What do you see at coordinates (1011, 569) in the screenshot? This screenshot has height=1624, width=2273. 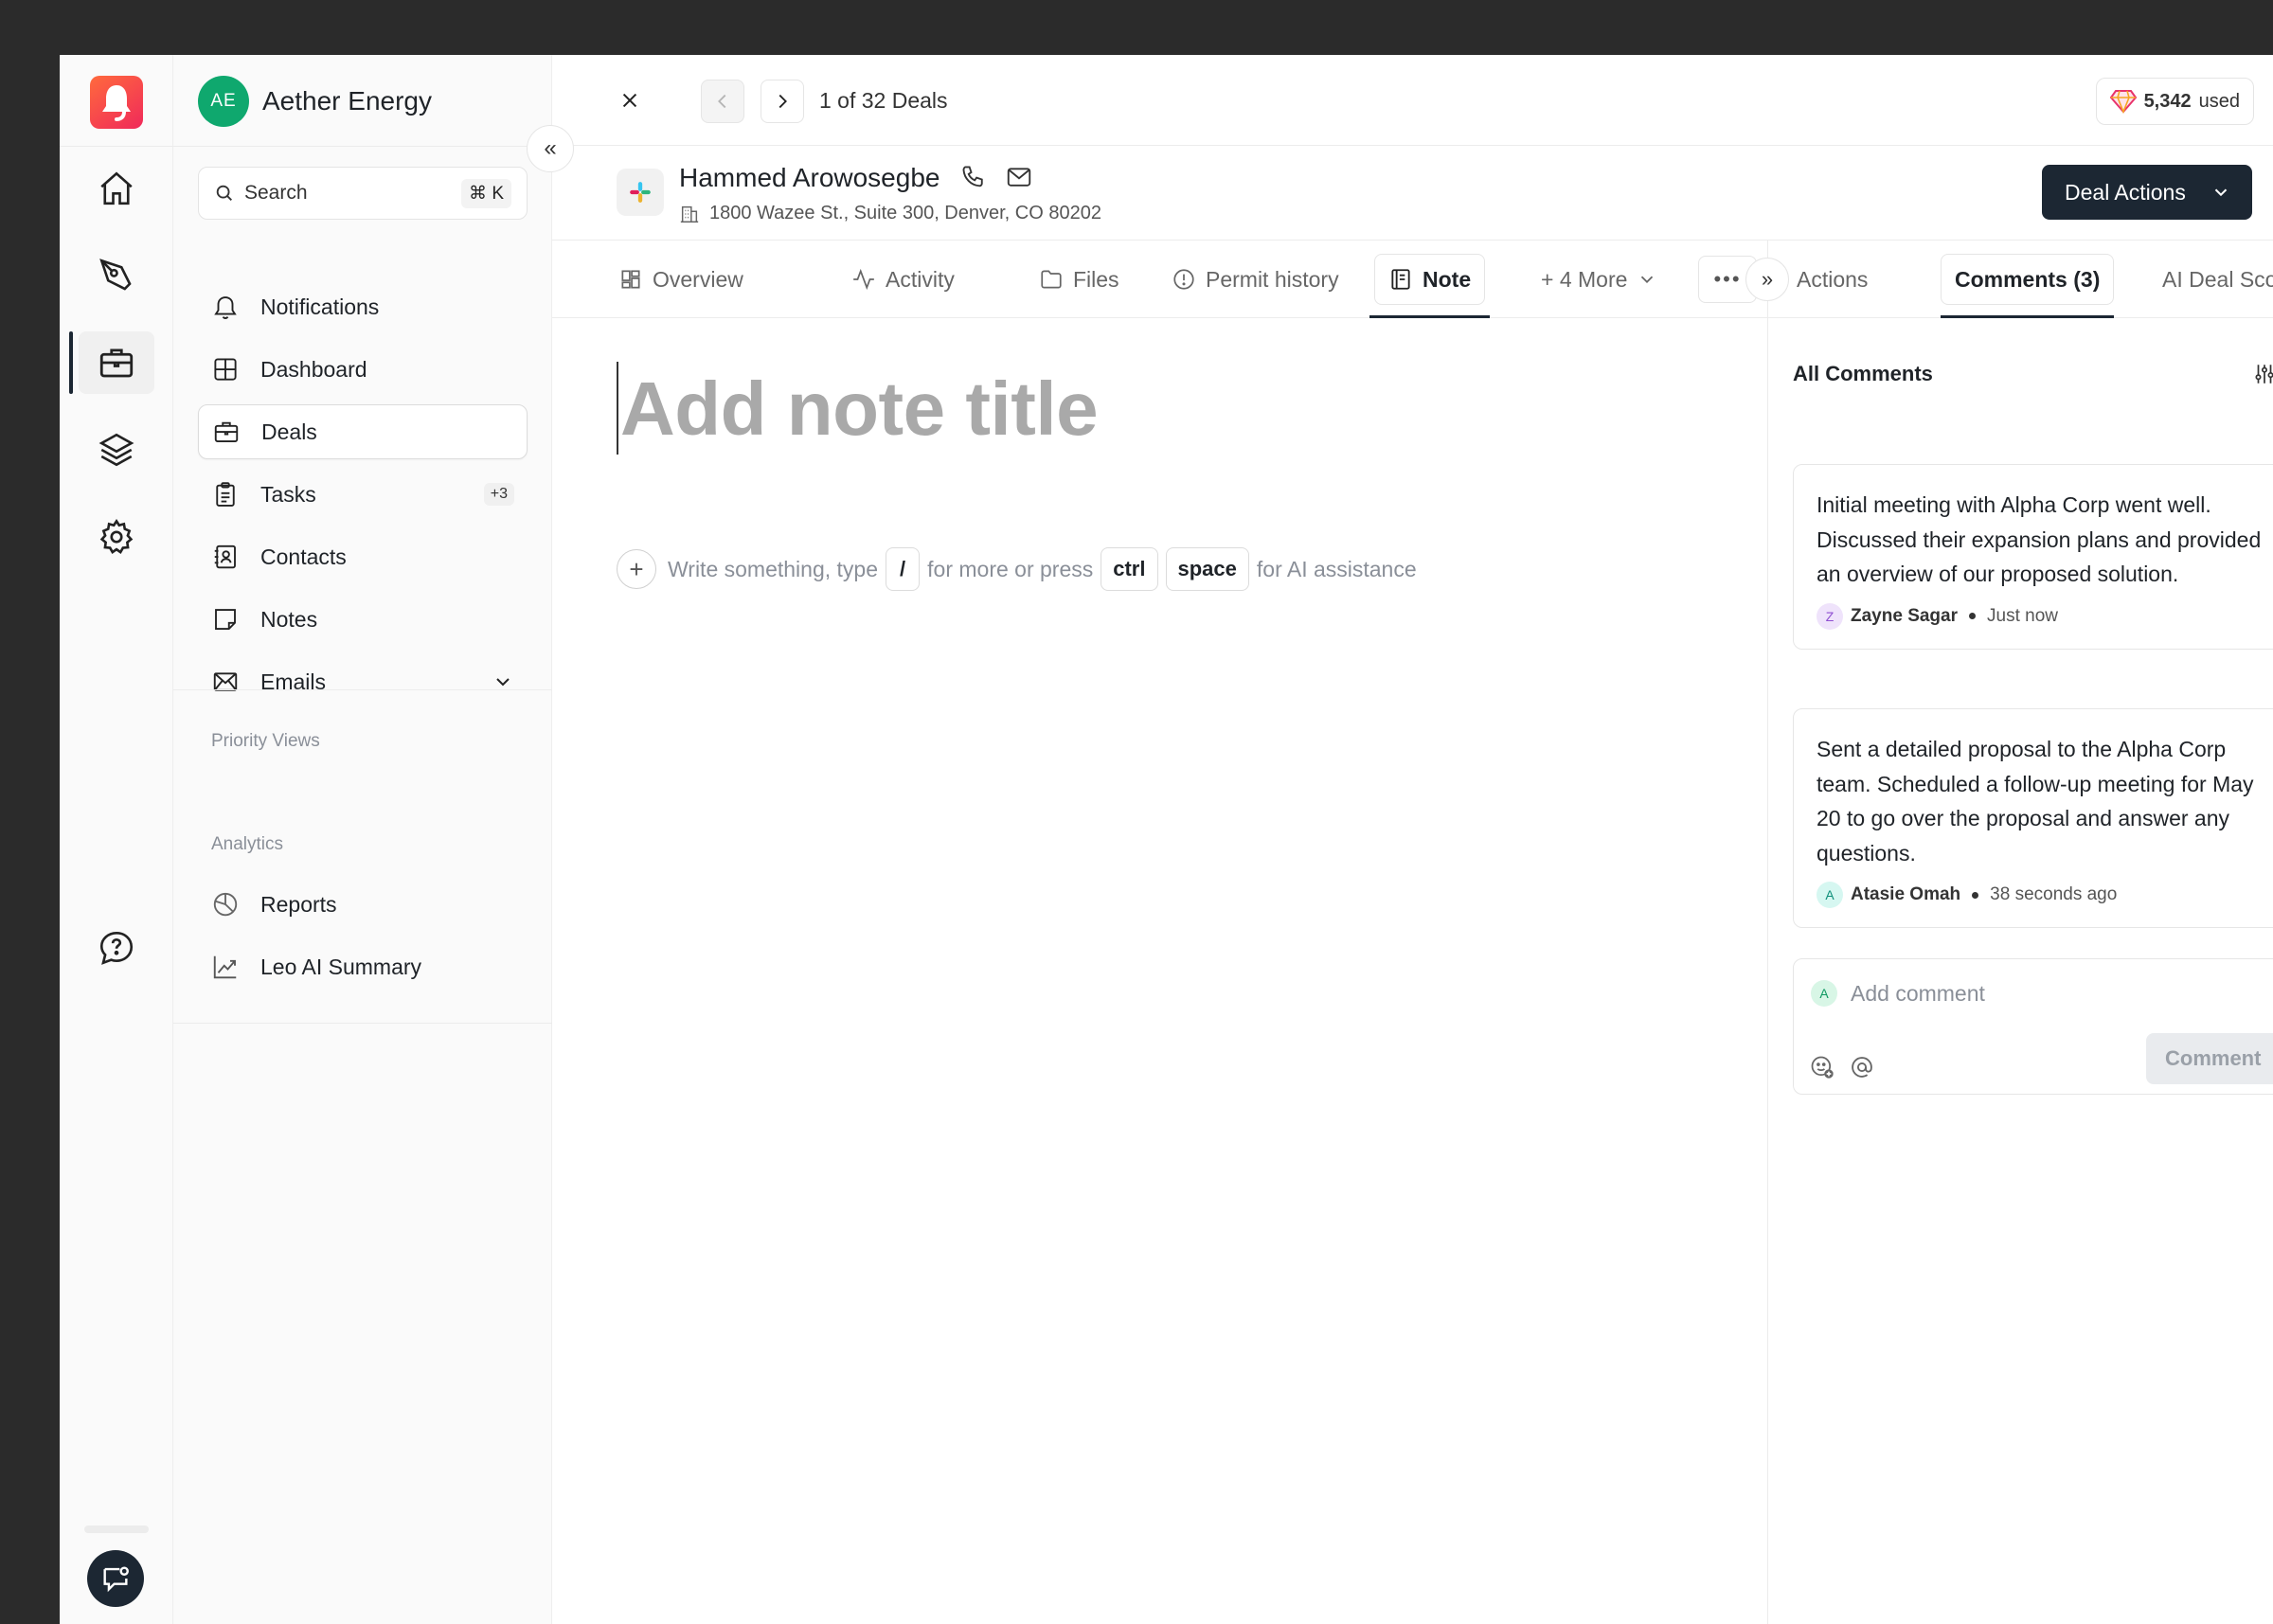 I see `hint-middle: for more or press` at bounding box center [1011, 569].